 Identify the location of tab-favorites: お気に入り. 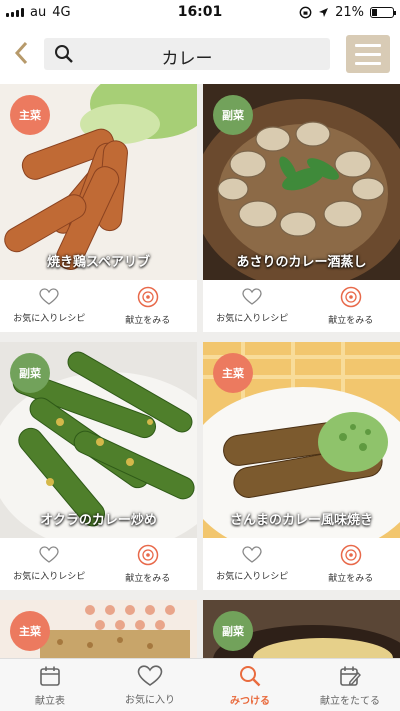
(150, 685).